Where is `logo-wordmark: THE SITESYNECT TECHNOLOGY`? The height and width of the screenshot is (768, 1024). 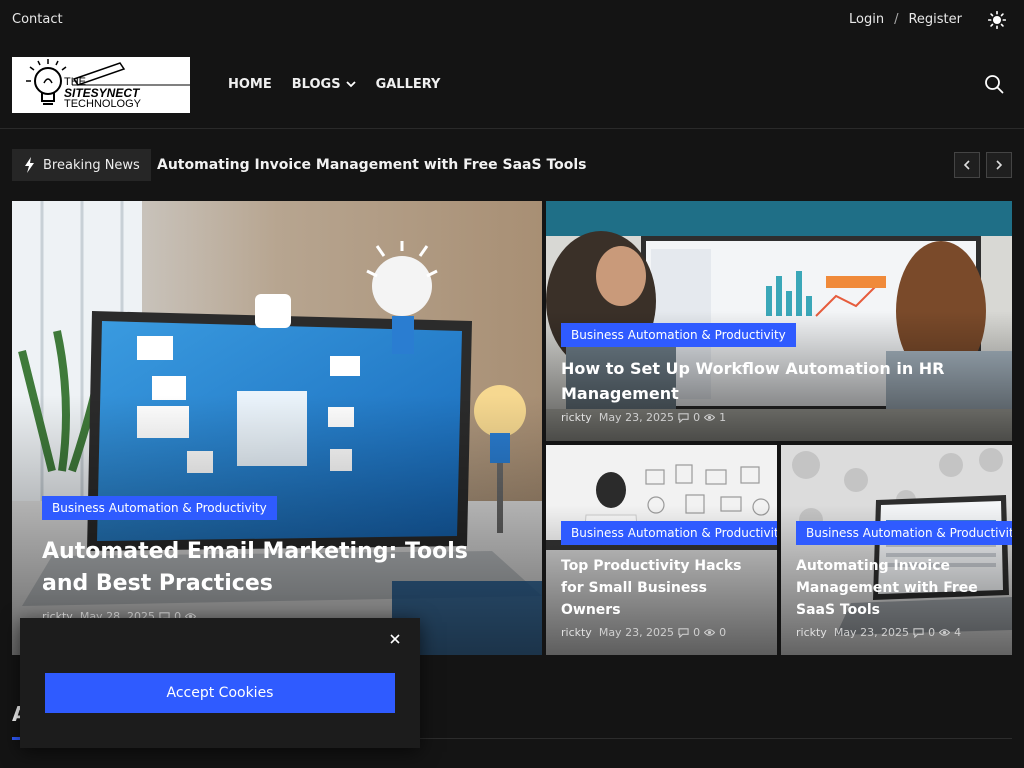
logo-wordmark: THE SITESYNECT TECHNOLOGY is located at coordinates (102, 93).